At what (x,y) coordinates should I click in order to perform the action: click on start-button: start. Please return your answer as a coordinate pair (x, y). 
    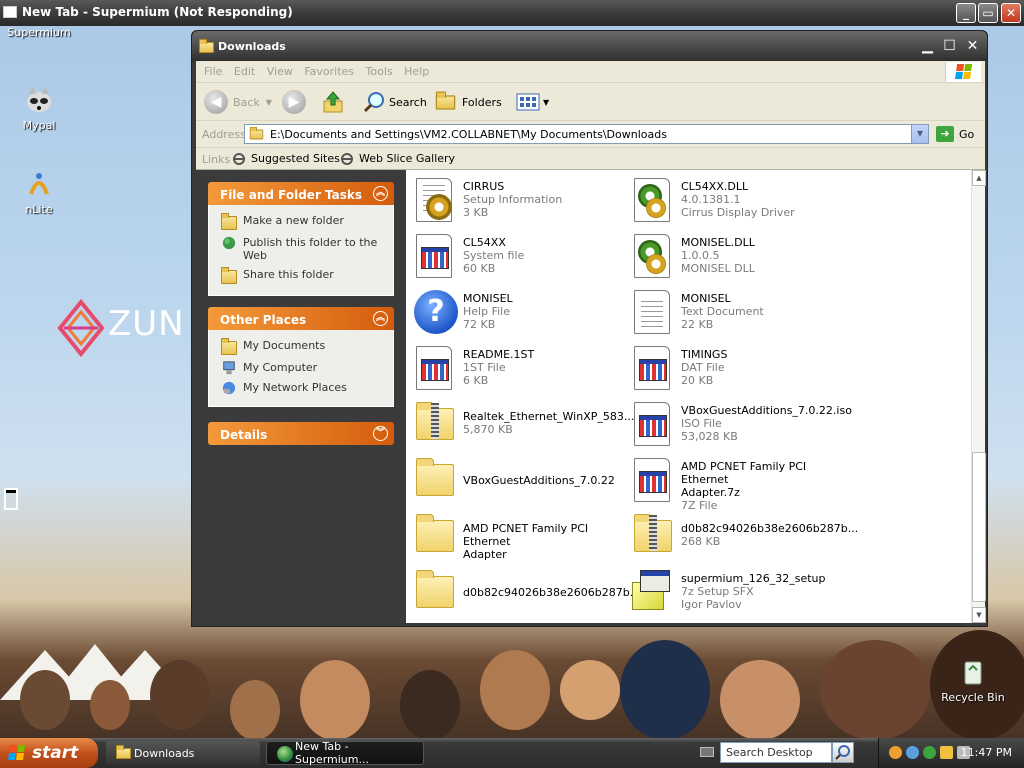
    Looking at the image, I should click on (49, 753).